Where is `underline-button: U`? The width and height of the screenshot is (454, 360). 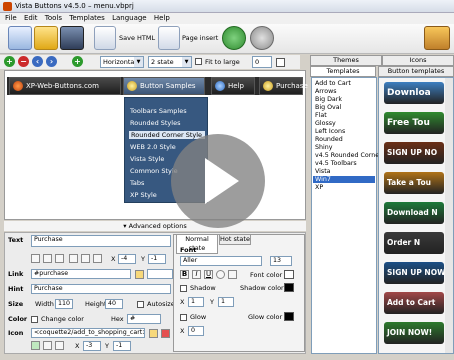 underline-button: U is located at coordinates (208, 274).